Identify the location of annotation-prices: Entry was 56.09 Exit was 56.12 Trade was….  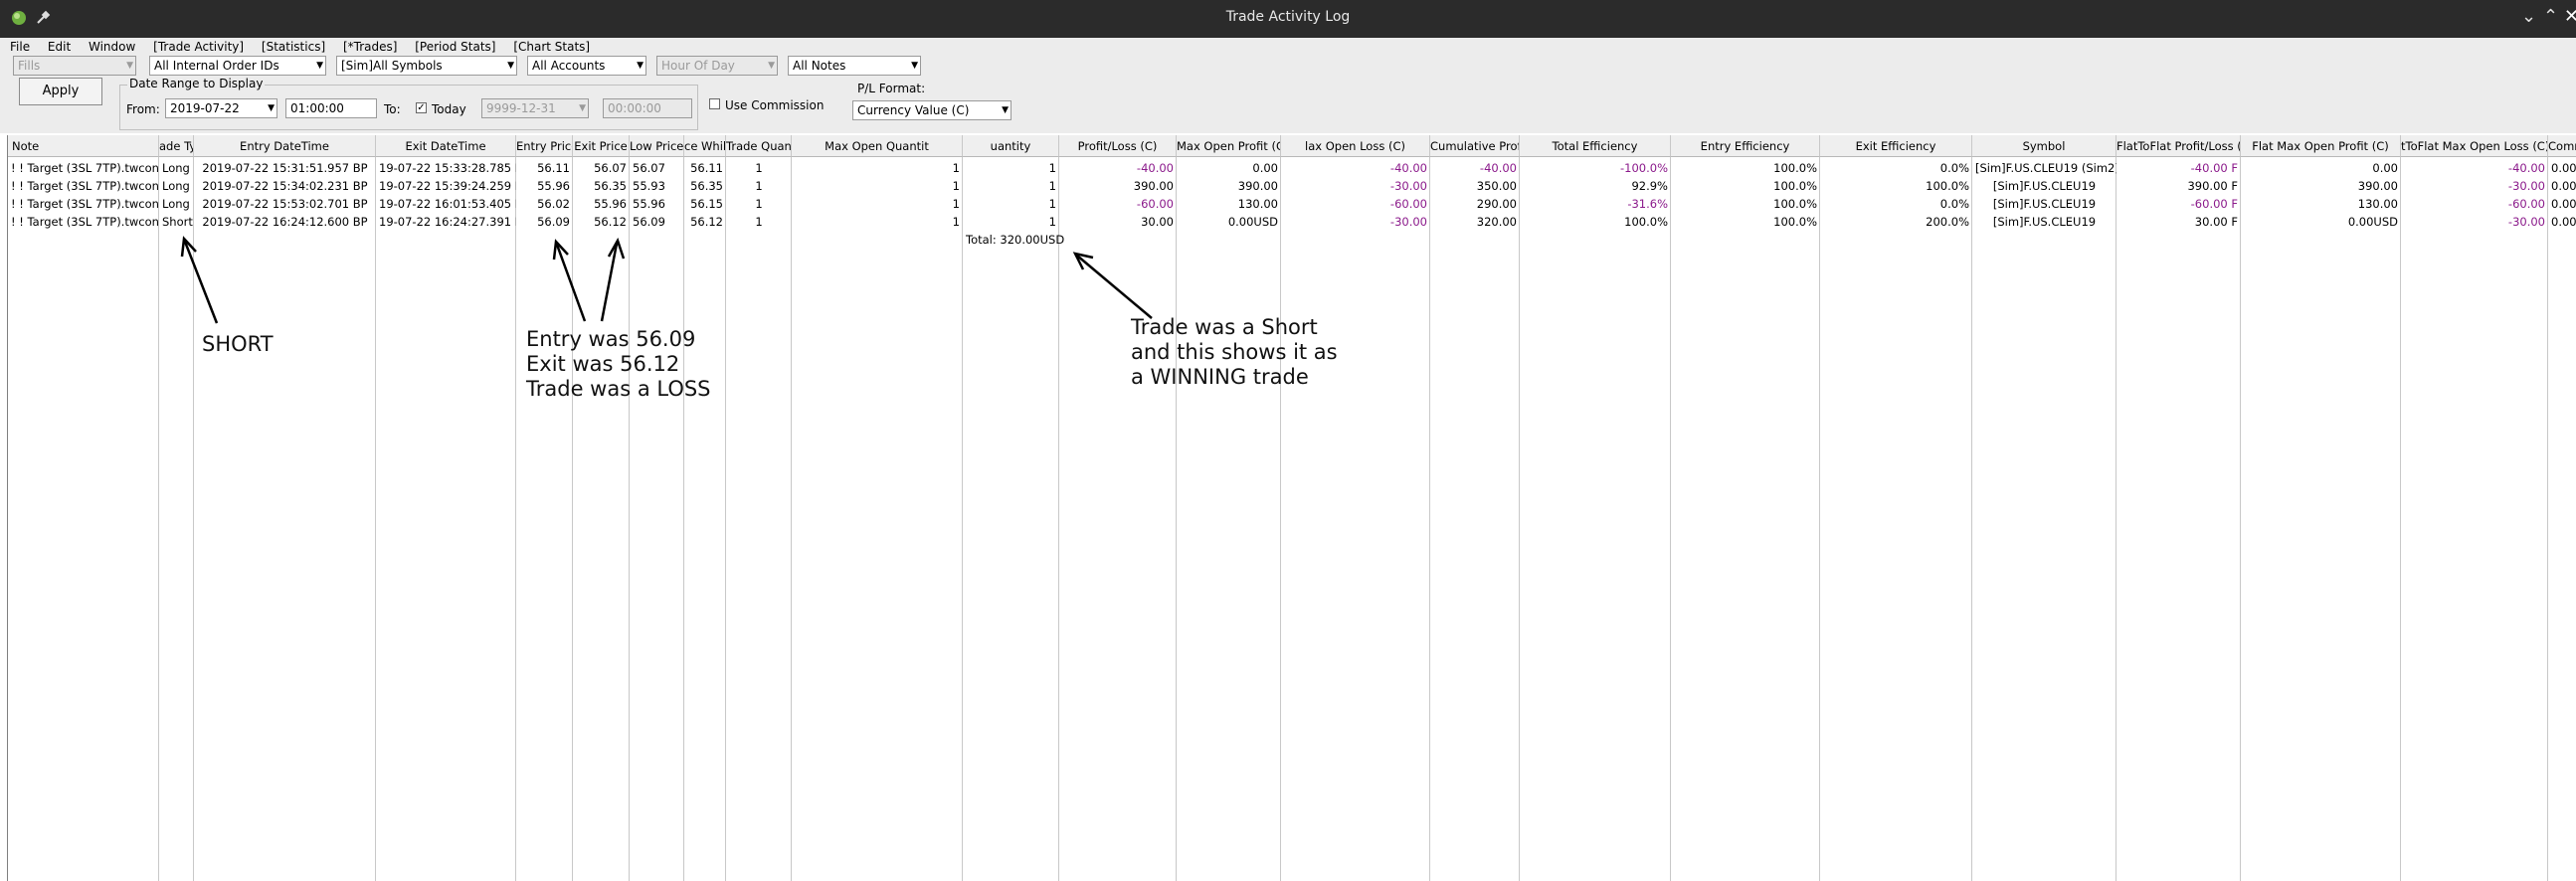
(618, 364).